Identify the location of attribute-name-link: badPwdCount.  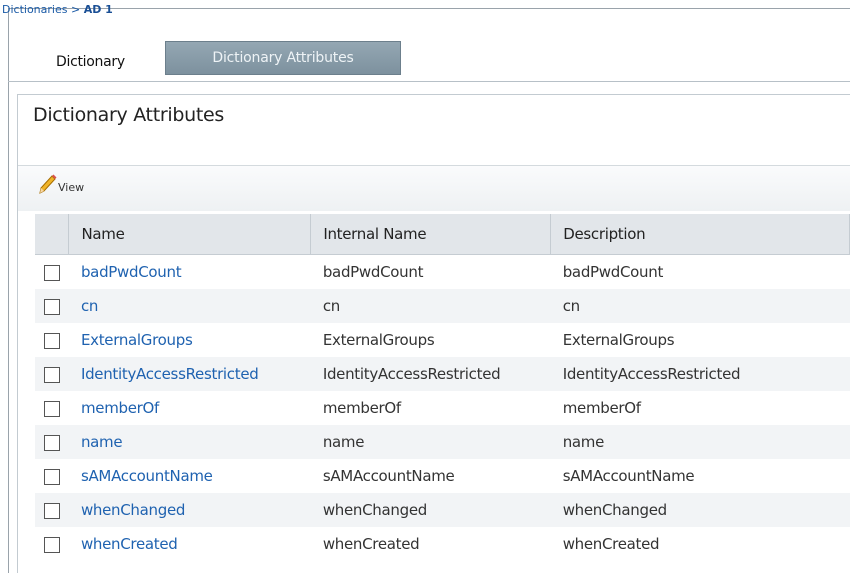
(190, 272).